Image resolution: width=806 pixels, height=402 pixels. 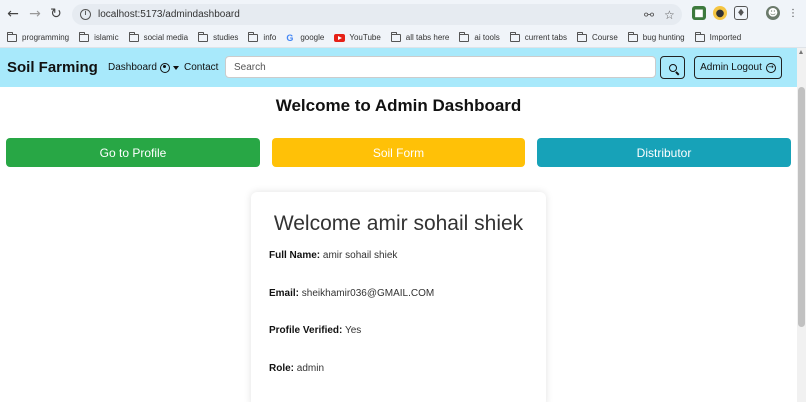 I want to click on caret-down-icon, so click(x=175, y=67).